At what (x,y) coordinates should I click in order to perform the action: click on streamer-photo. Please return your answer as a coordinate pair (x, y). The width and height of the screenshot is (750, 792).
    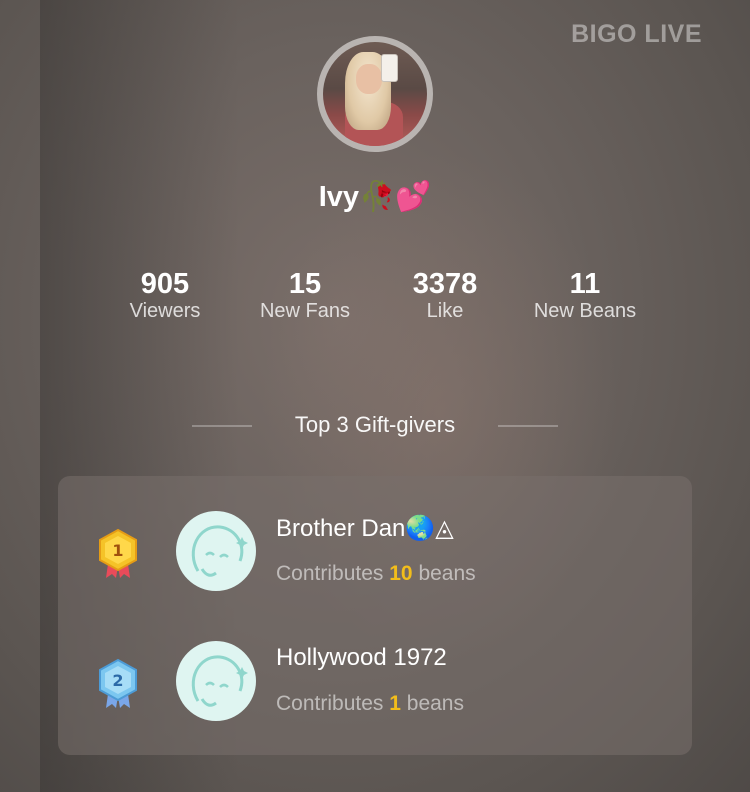
    Looking at the image, I should click on (375, 94).